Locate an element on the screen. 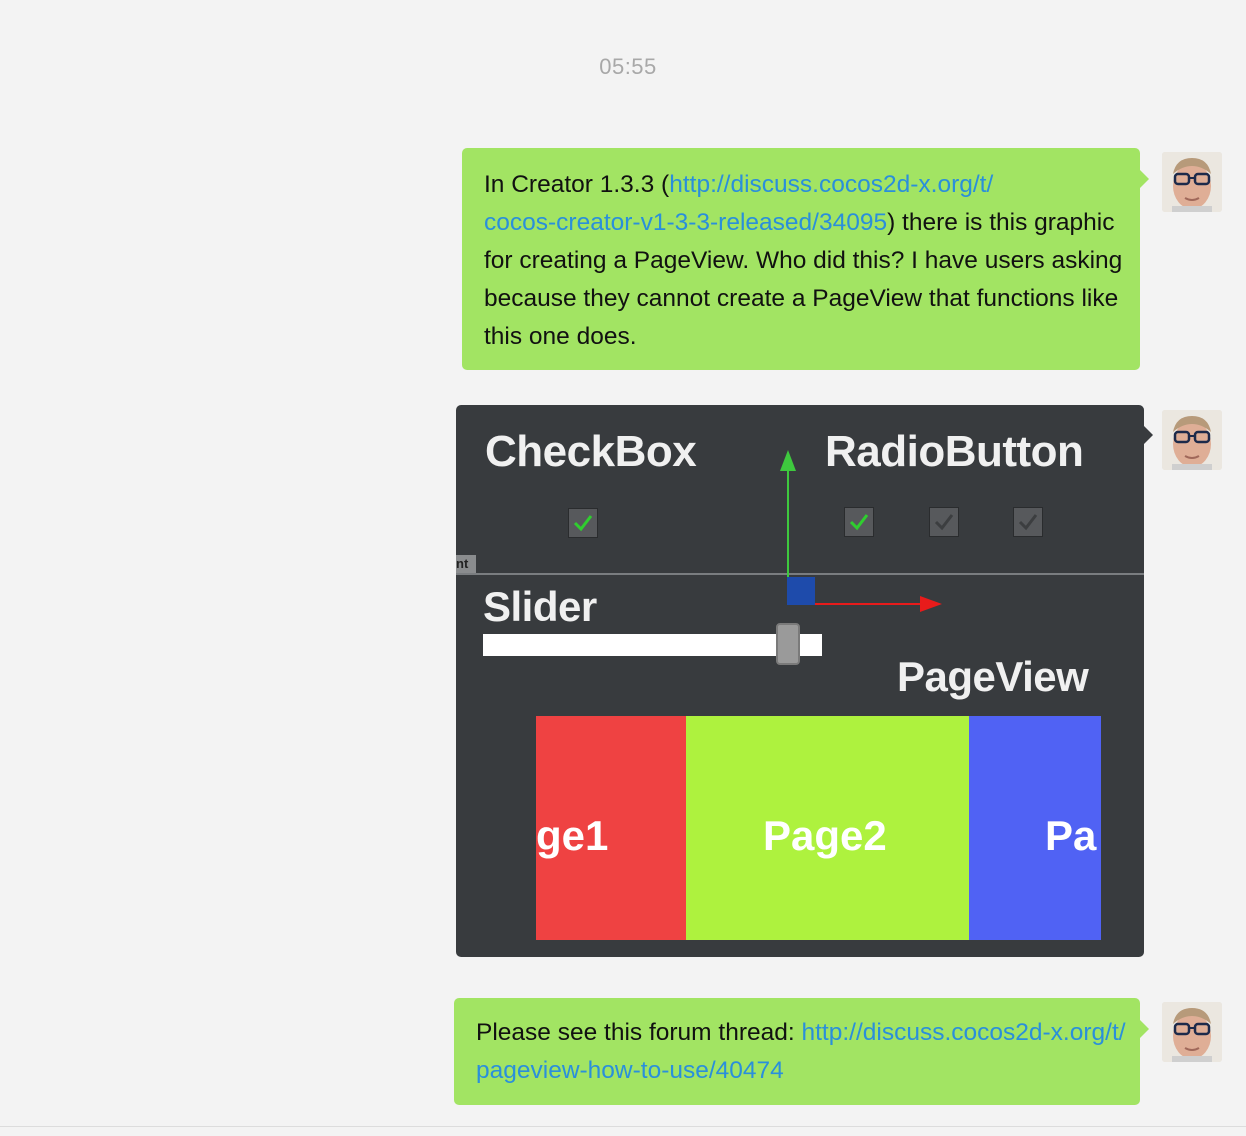 This screenshot has width=1246, height=1136. slider-track is located at coordinates (652, 645).